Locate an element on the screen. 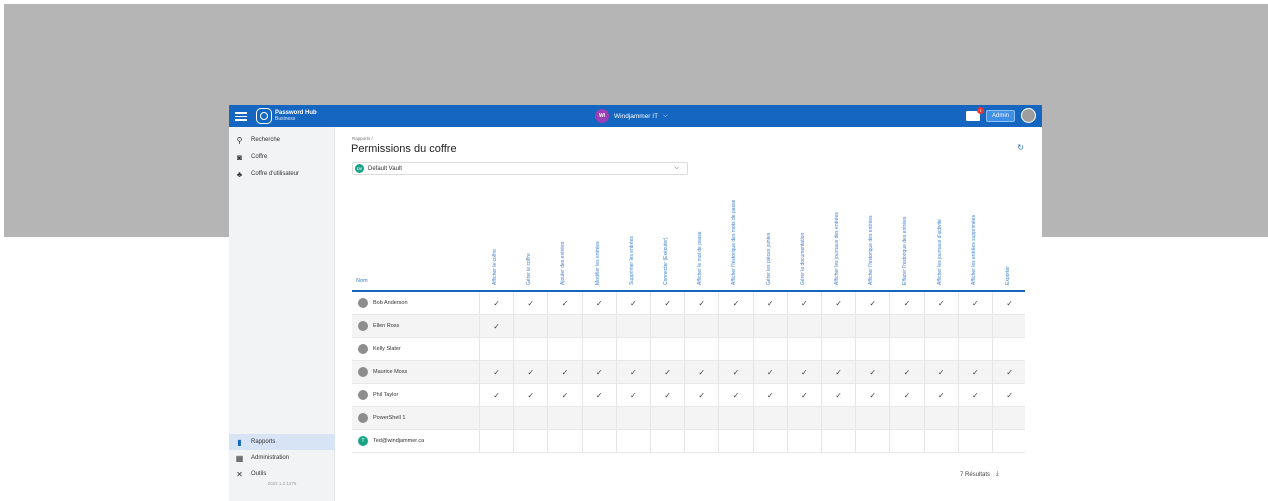 The width and height of the screenshot is (1268, 501). user-name: Ellen Ross is located at coordinates (386, 326).